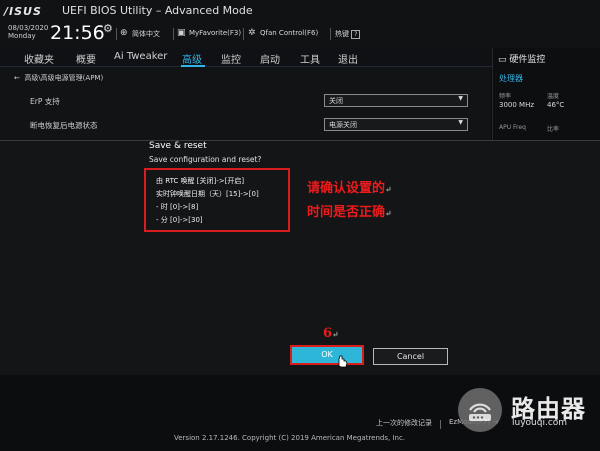 This screenshot has height=451, width=600. Describe the element at coordinates (343, 361) in the screenshot. I see `mouse-pointer-icon` at that location.